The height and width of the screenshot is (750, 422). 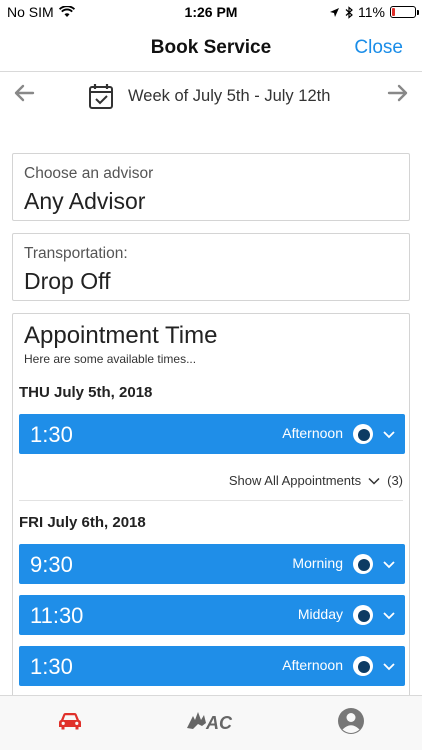 What do you see at coordinates (395, 480) in the screenshot?
I see `show-all-count: (3)` at bounding box center [395, 480].